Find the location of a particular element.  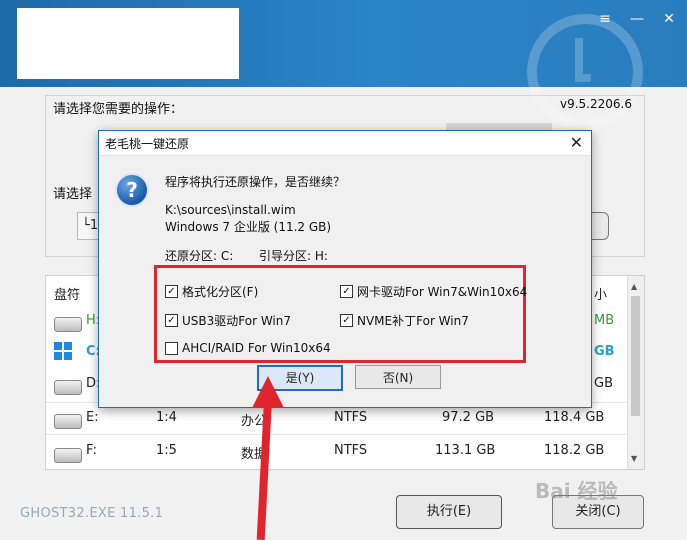

option-label: 格式化分区(F) is located at coordinates (220, 292).